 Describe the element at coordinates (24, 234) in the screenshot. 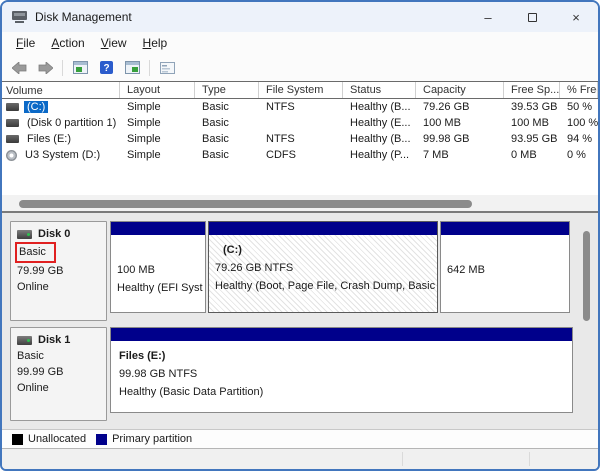

I see `hard-disk-icon` at that location.